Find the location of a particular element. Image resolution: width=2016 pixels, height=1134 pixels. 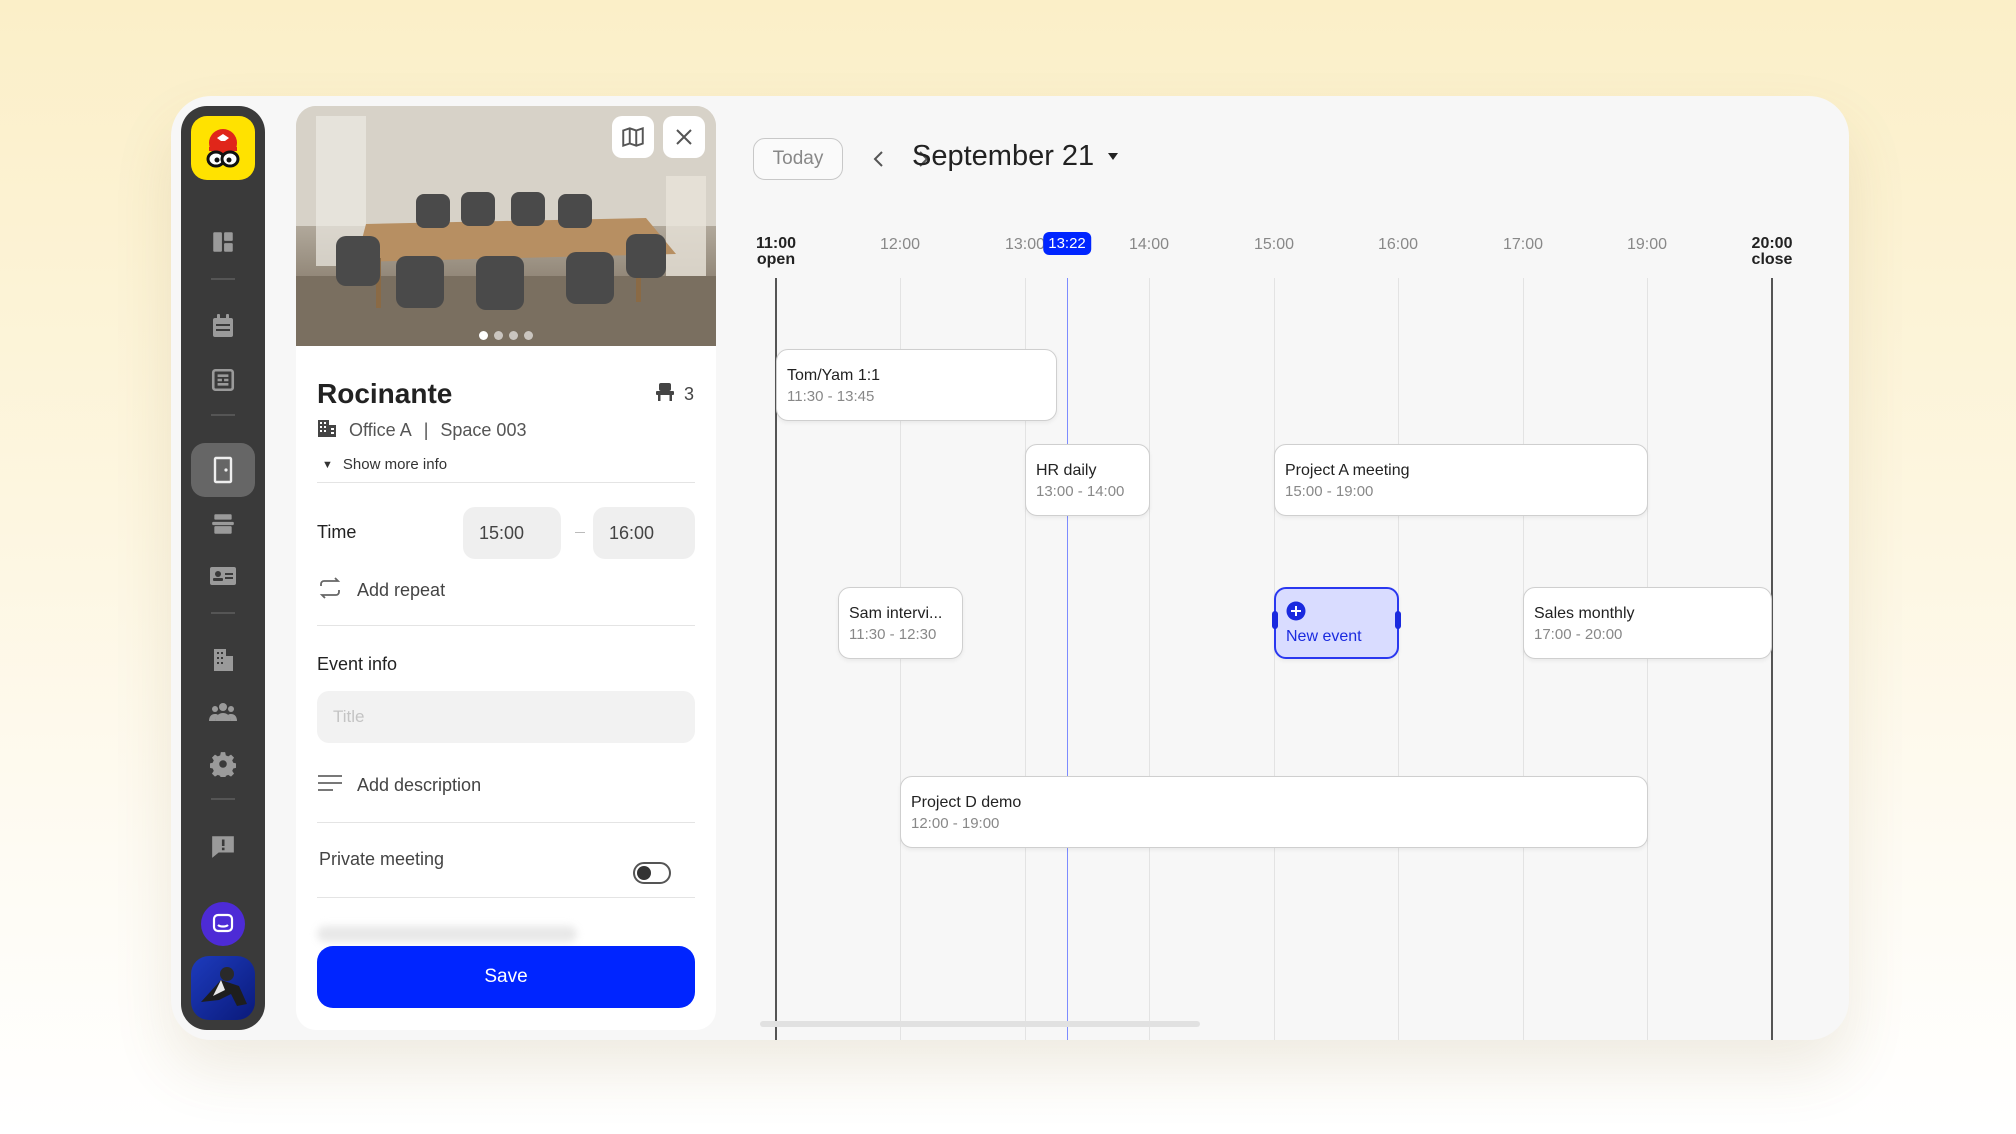

tick-sublabel: open is located at coordinates (776, 259).